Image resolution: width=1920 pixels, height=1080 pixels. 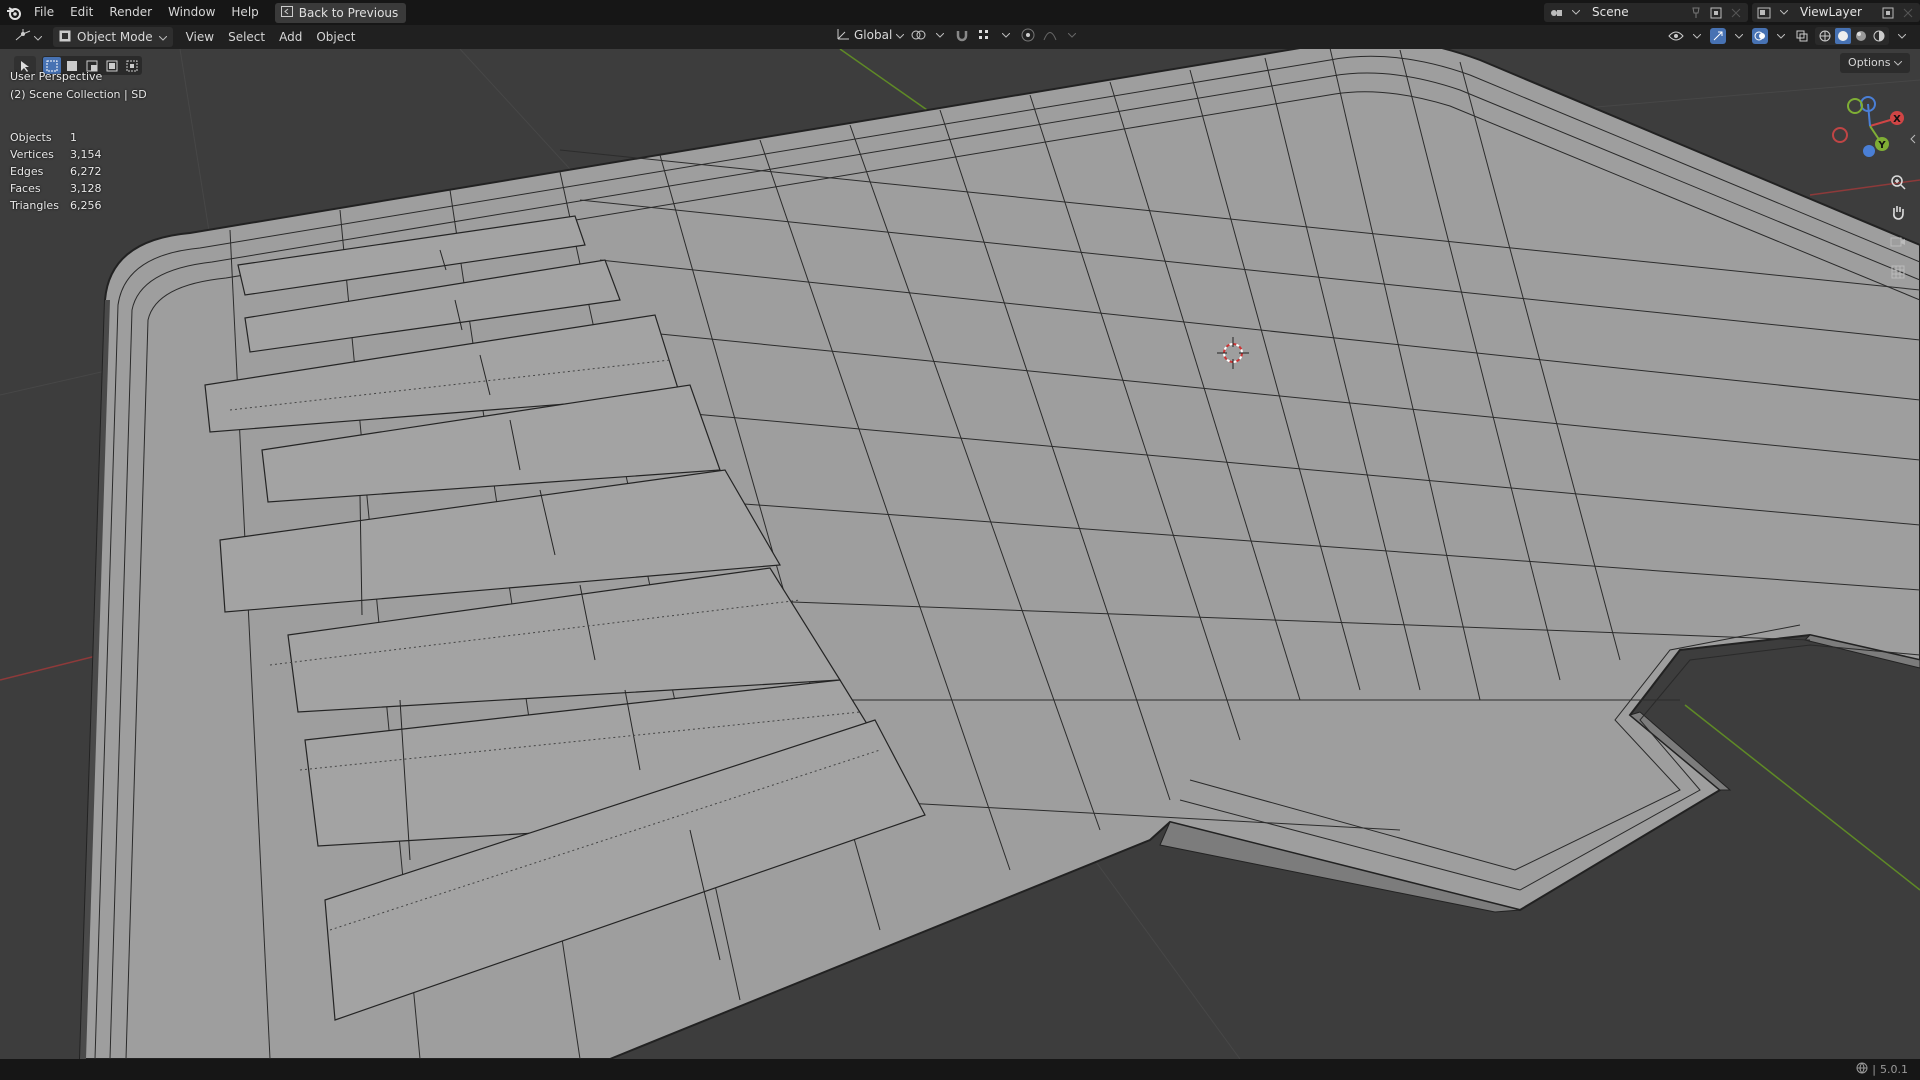 I want to click on falloff-curve-icon, so click(x=1050, y=35).